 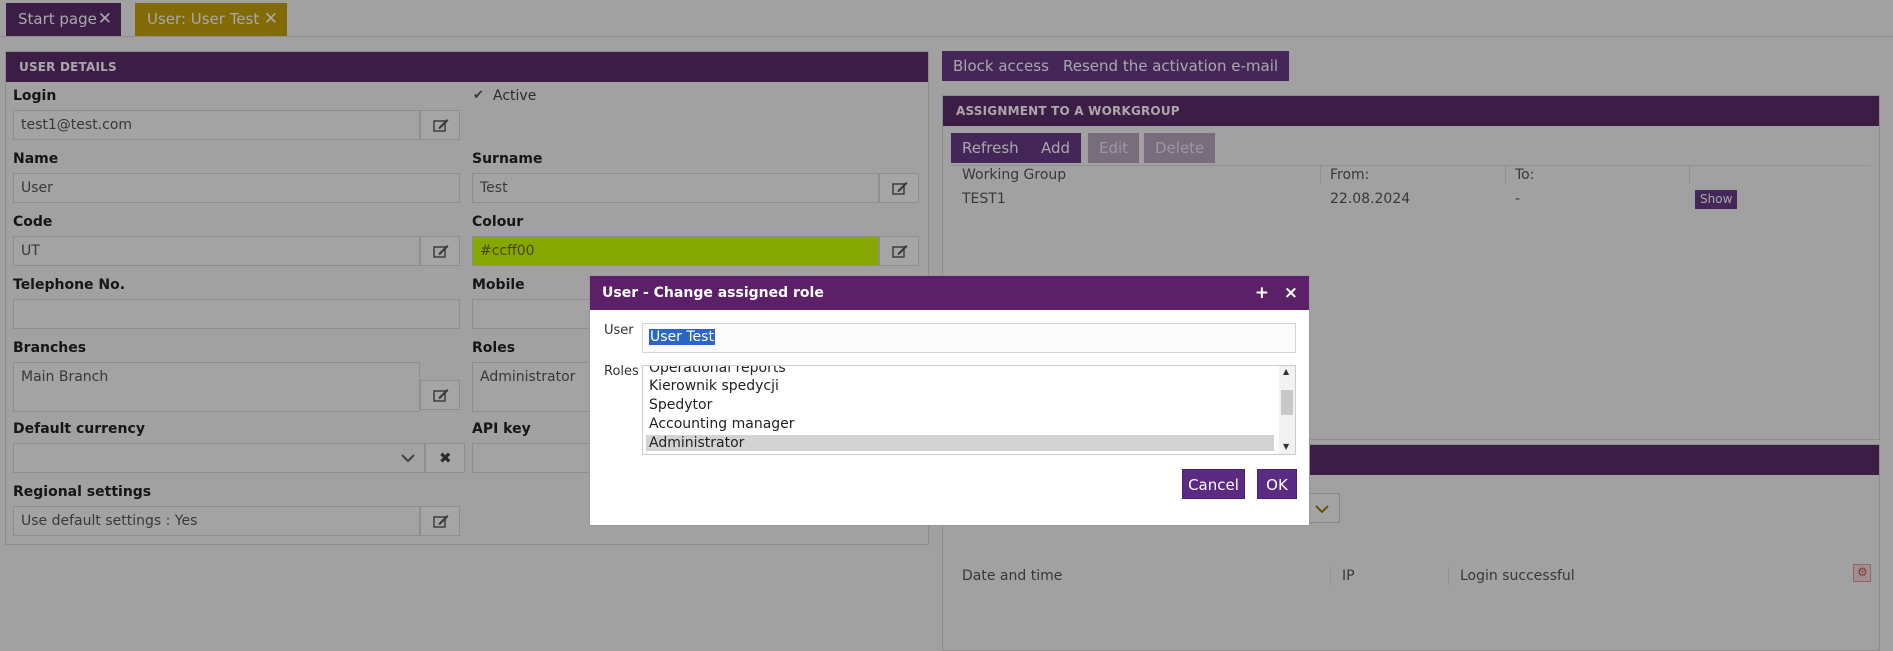 What do you see at coordinates (1286, 446) in the screenshot?
I see `scroll-down-icon: ▼` at bounding box center [1286, 446].